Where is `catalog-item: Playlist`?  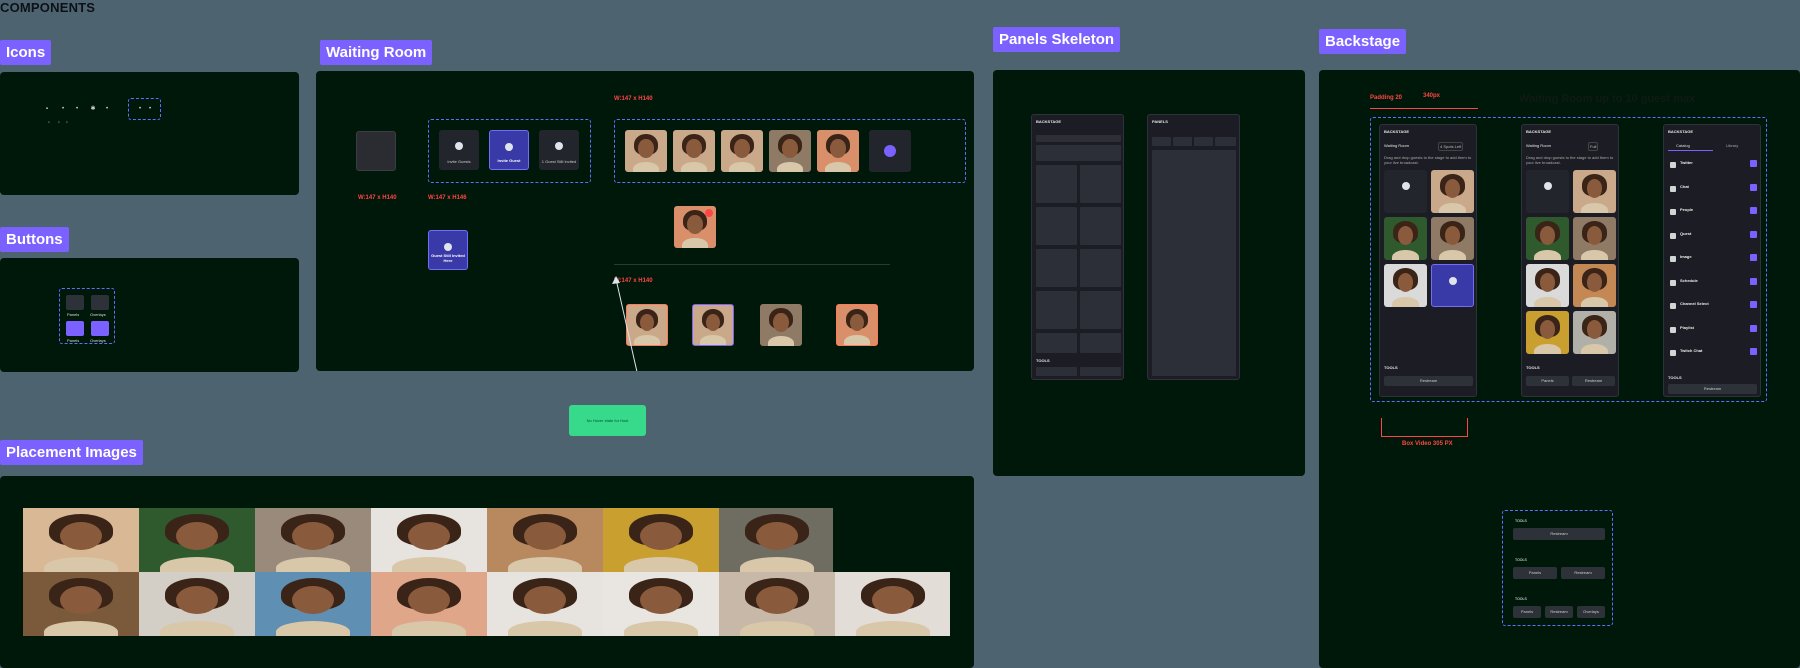
catalog-item: Playlist is located at coordinates (1712, 332).